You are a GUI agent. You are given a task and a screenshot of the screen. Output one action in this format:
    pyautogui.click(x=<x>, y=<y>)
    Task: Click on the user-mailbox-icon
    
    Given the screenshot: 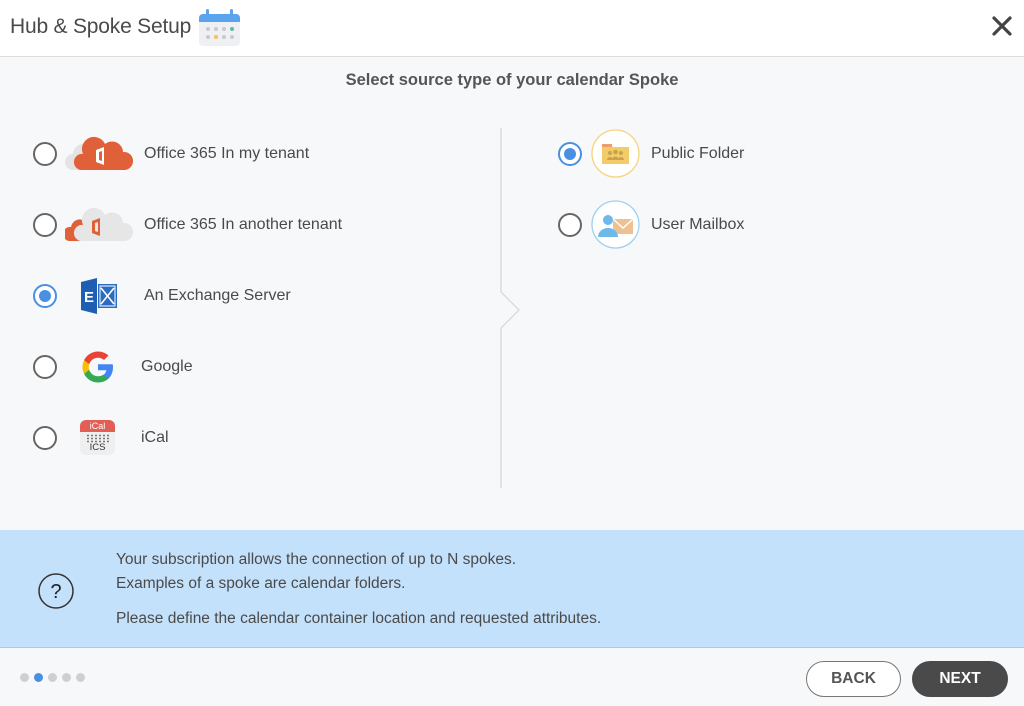 What is the action you would take?
    pyautogui.click(x=615, y=224)
    